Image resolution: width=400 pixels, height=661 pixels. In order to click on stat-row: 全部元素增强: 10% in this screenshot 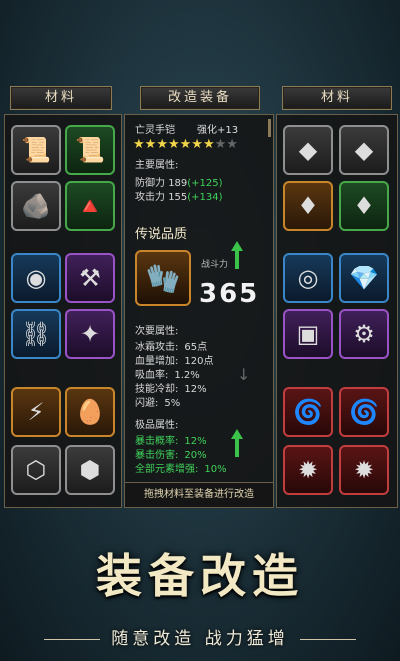, I will do `click(181, 469)`.